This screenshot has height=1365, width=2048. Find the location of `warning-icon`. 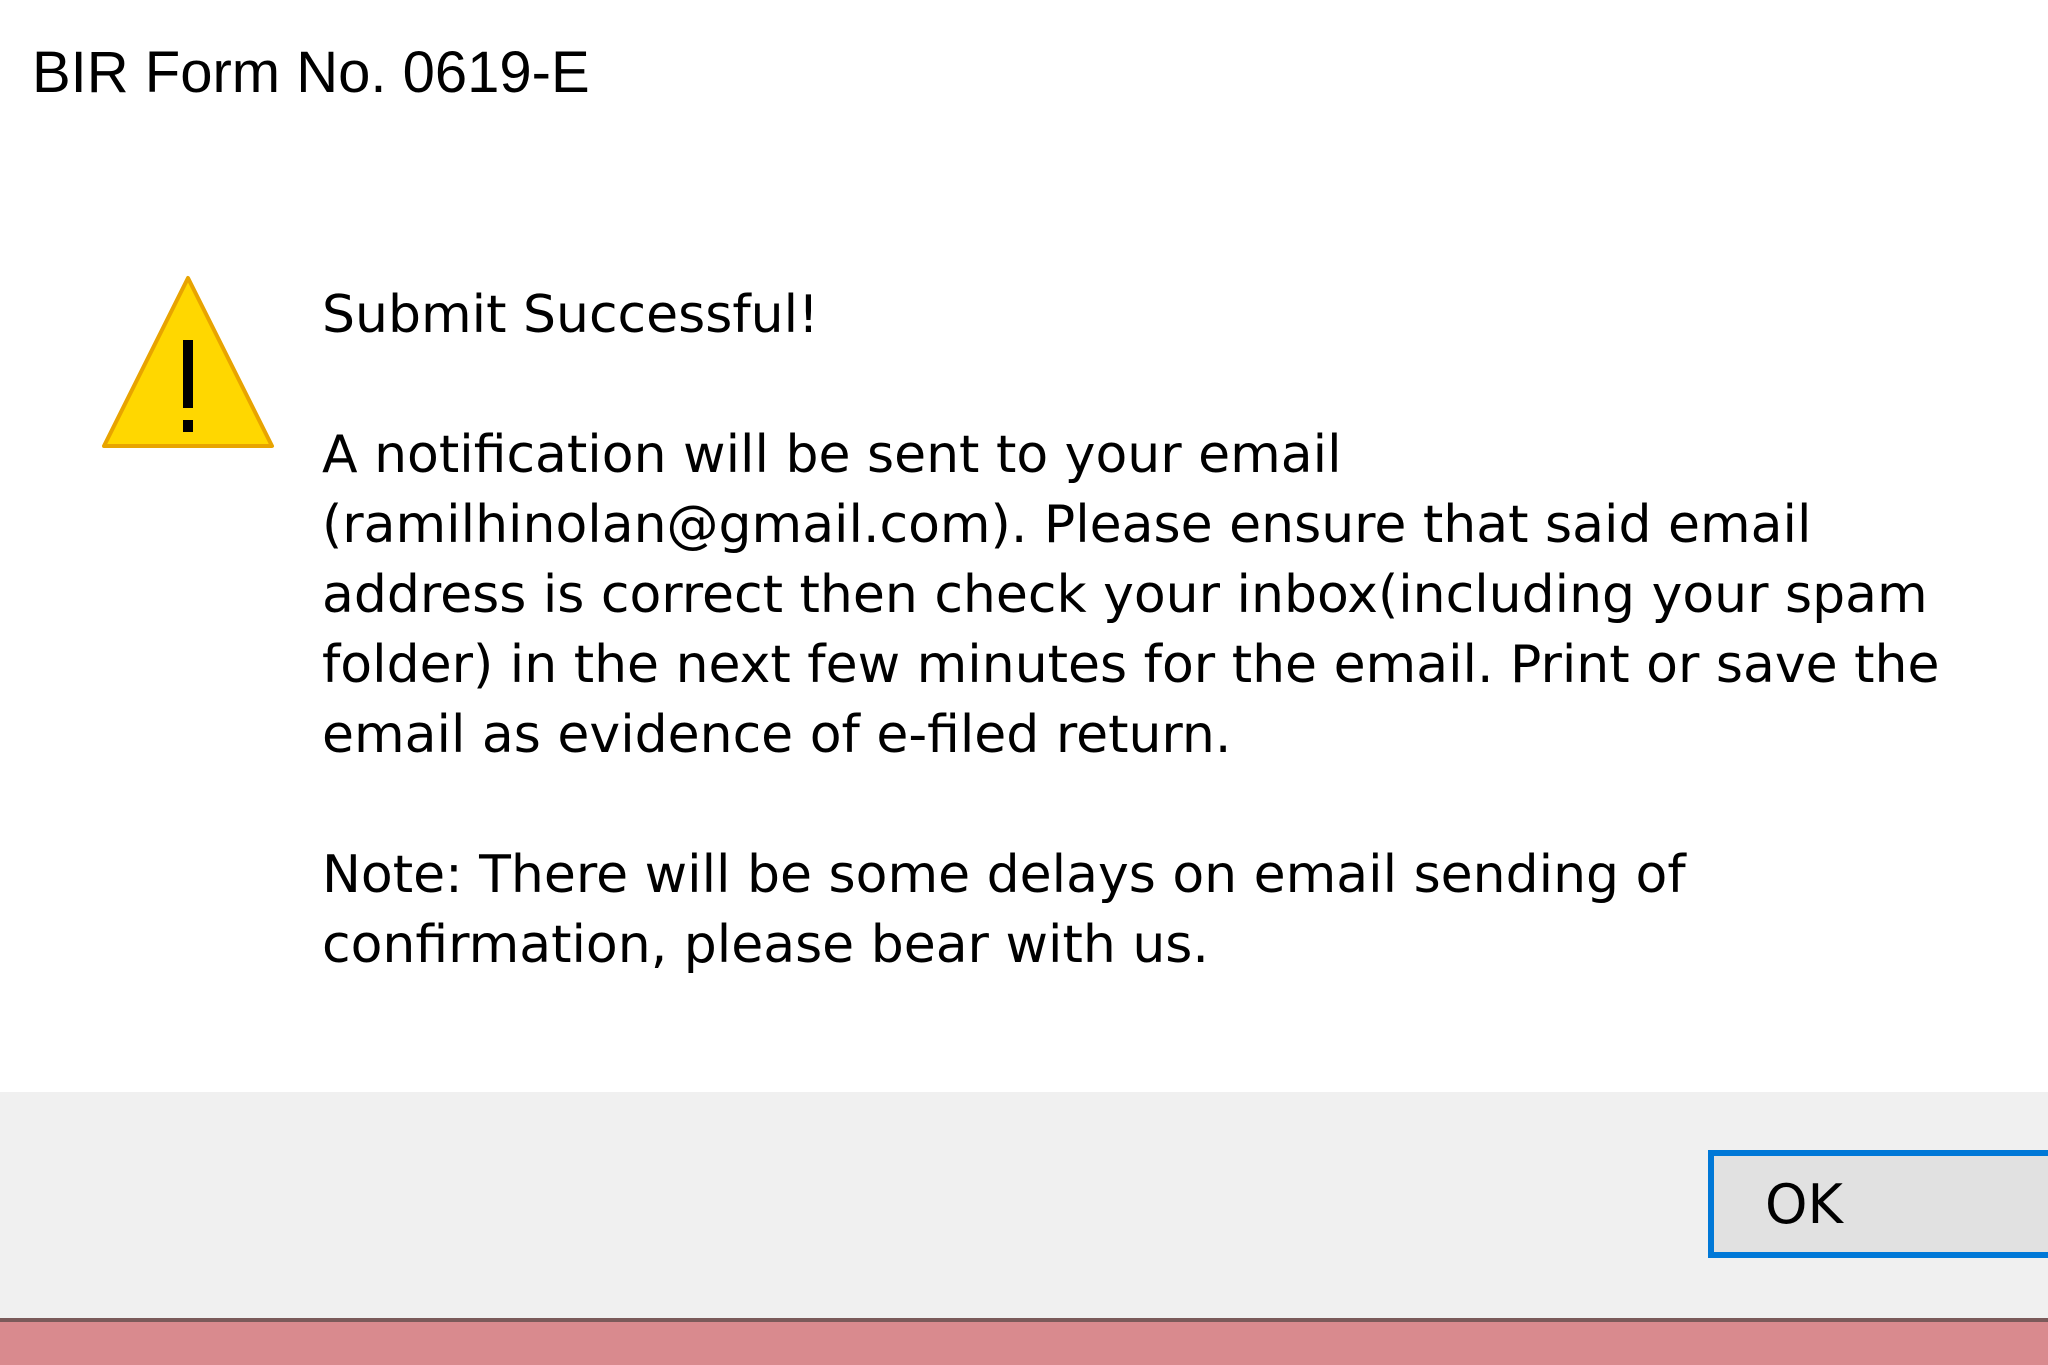

warning-icon is located at coordinates (188, 362).